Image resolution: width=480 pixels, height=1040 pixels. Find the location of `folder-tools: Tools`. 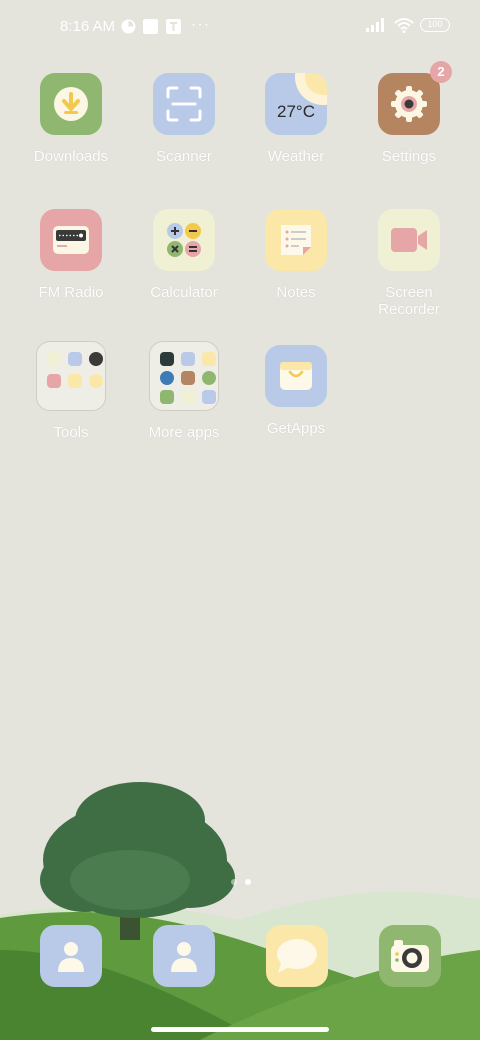

folder-tools: Tools is located at coordinates (71, 391).